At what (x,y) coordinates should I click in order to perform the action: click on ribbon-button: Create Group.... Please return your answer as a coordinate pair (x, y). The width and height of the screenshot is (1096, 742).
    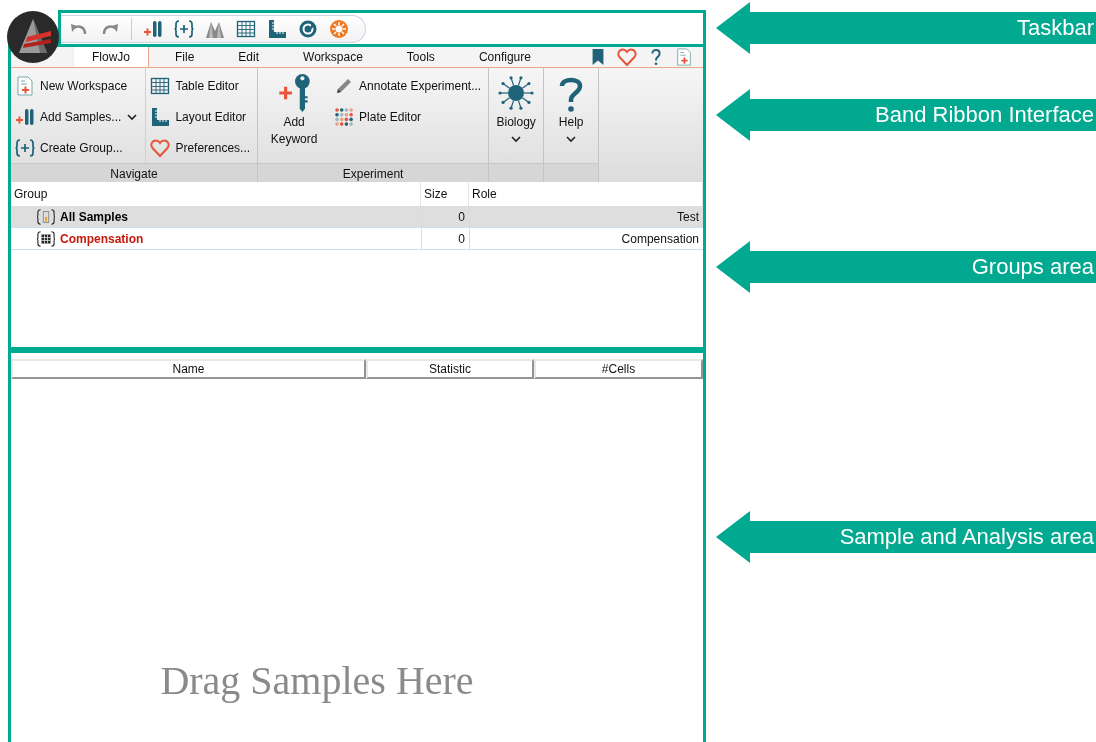
    Looking at the image, I should click on (78, 147).